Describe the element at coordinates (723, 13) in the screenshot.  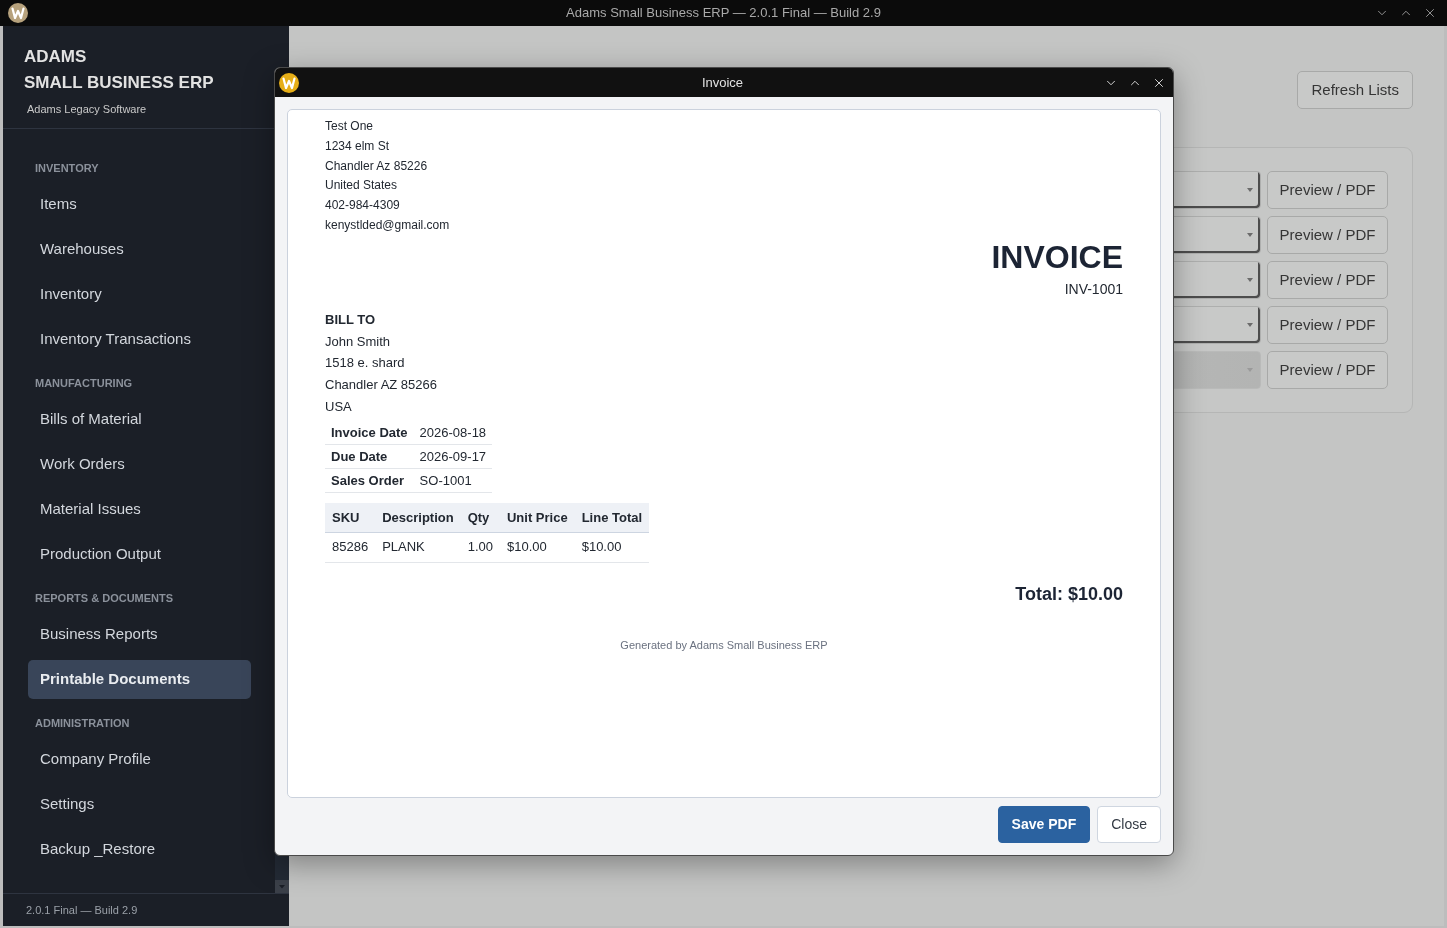
I see `window-title: Adams Small Business ERP — 2.0.1 Final — Build 2.9` at that location.